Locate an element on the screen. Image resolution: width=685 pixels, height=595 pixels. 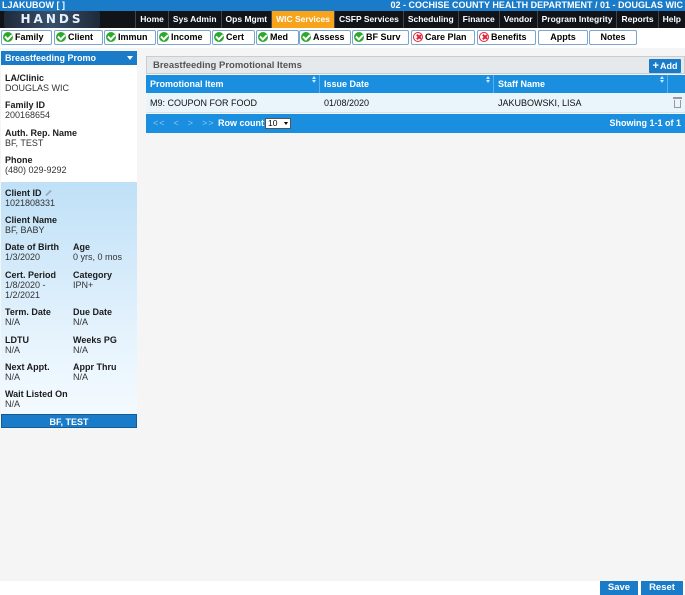
appr-thru-field: Appr Thru N/A is located at coordinates (95, 372).